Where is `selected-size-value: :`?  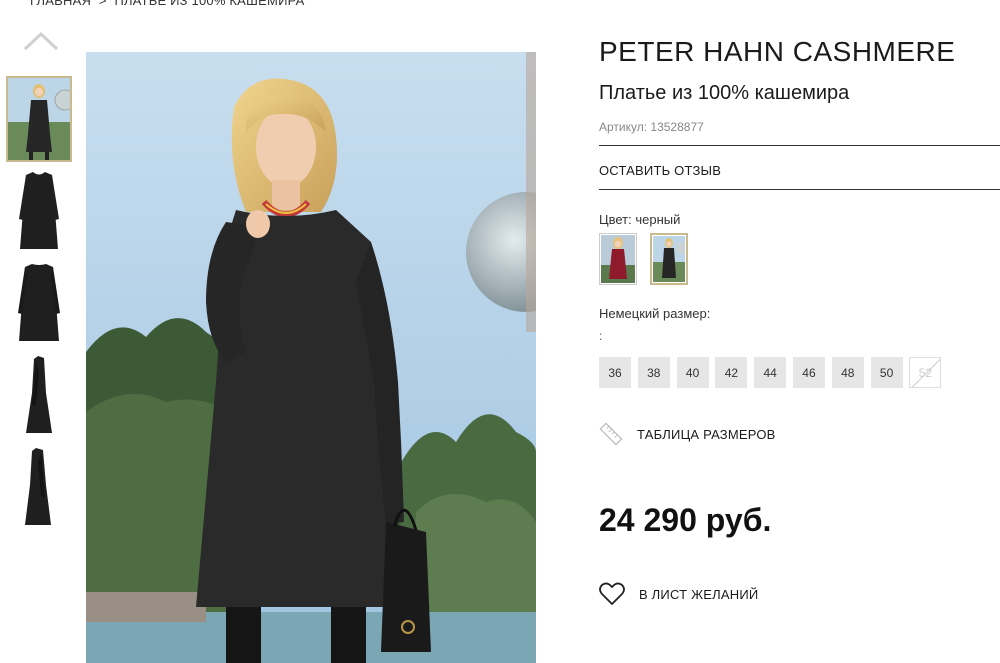 selected-size-value: : is located at coordinates (601, 336).